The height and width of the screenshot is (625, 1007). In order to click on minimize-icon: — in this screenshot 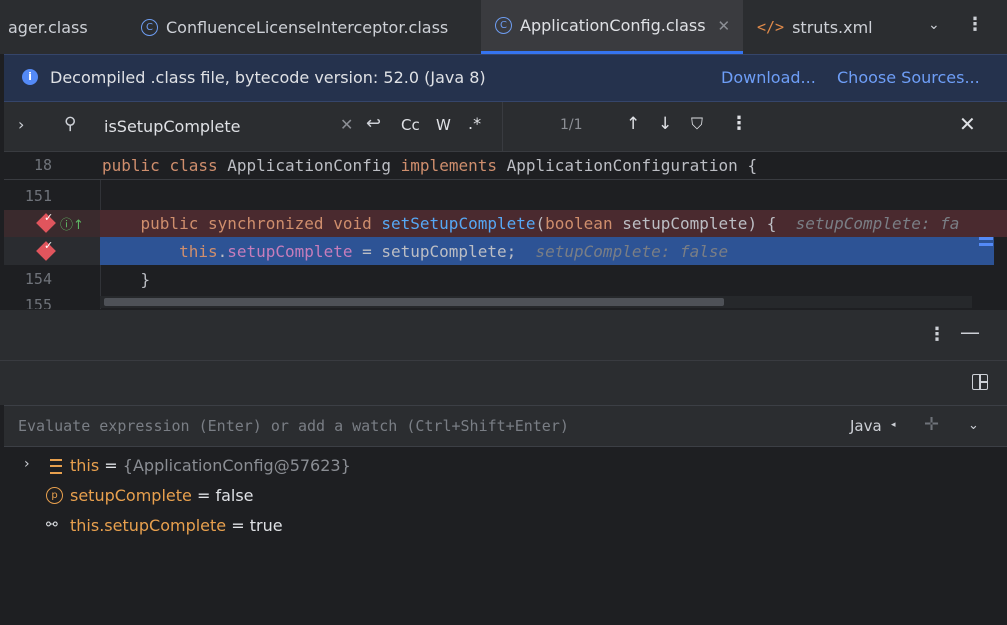, I will do `click(970, 332)`.